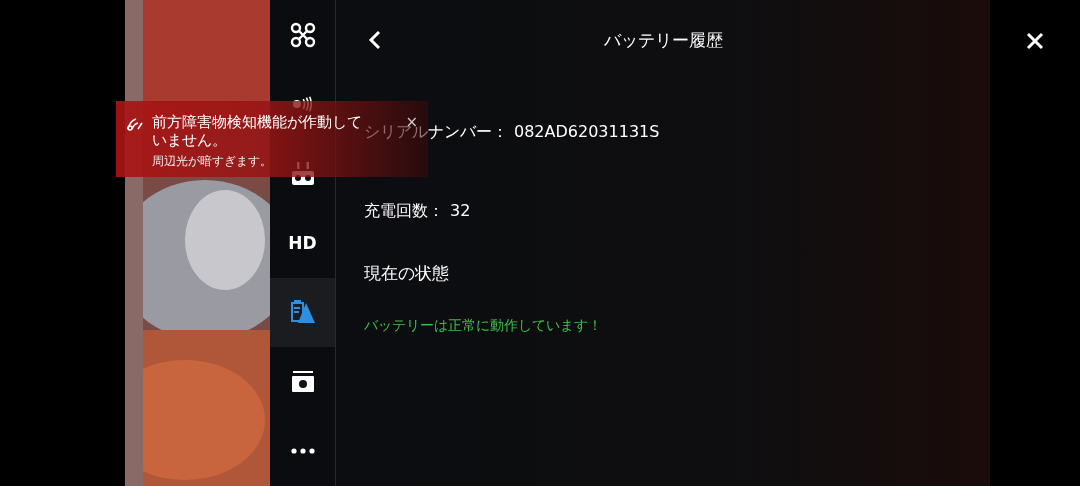 Image resolution: width=1080 pixels, height=486 pixels. I want to click on charge-count-label: 充電回数：, so click(404, 211).